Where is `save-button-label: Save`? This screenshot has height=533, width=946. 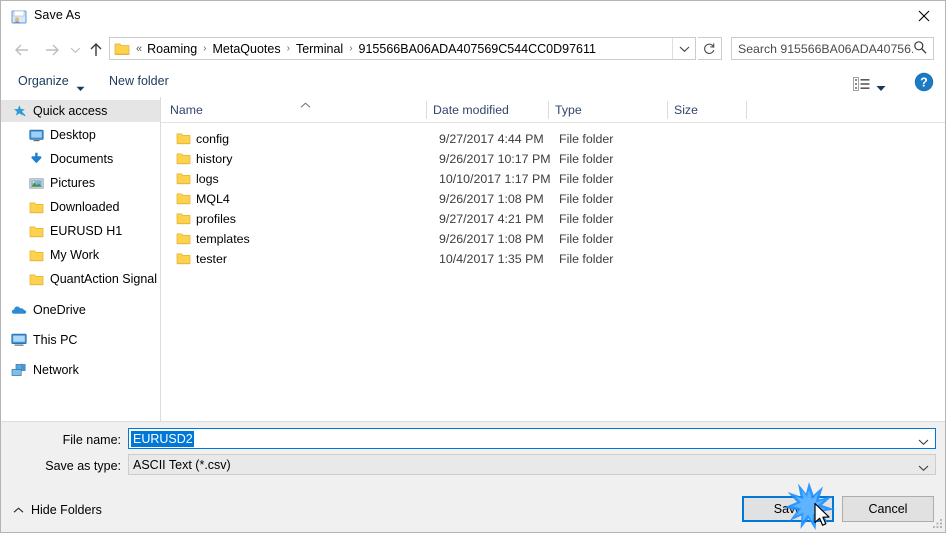
save-button-label: Save is located at coordinates (788, 509).